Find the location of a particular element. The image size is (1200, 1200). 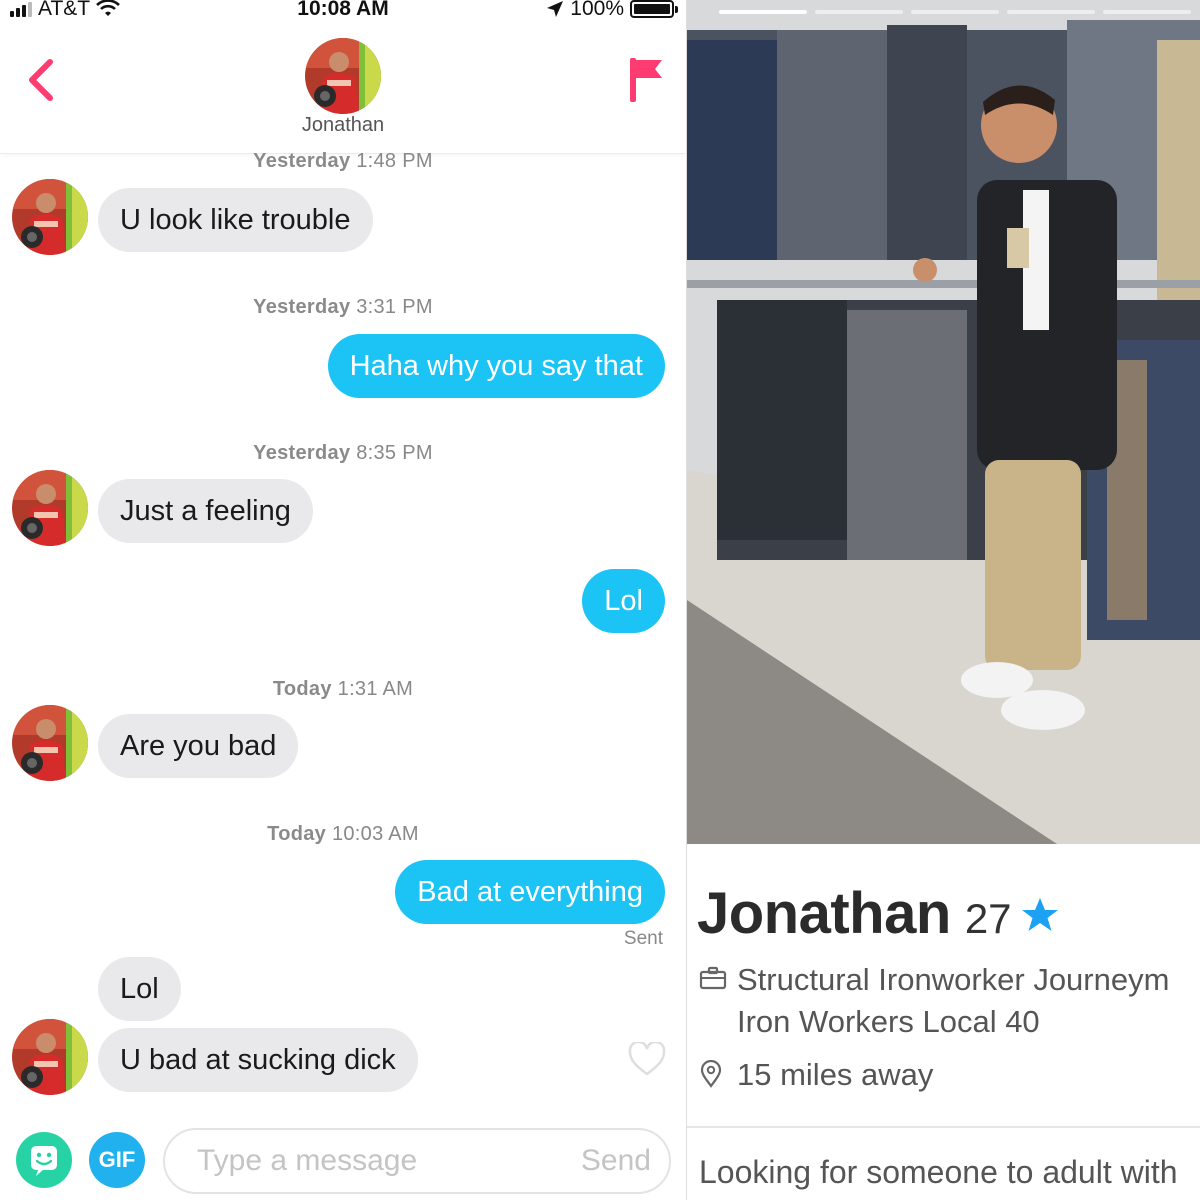

timestamp: Yesterday 8:35 PM is located at coordinates (343, 453).